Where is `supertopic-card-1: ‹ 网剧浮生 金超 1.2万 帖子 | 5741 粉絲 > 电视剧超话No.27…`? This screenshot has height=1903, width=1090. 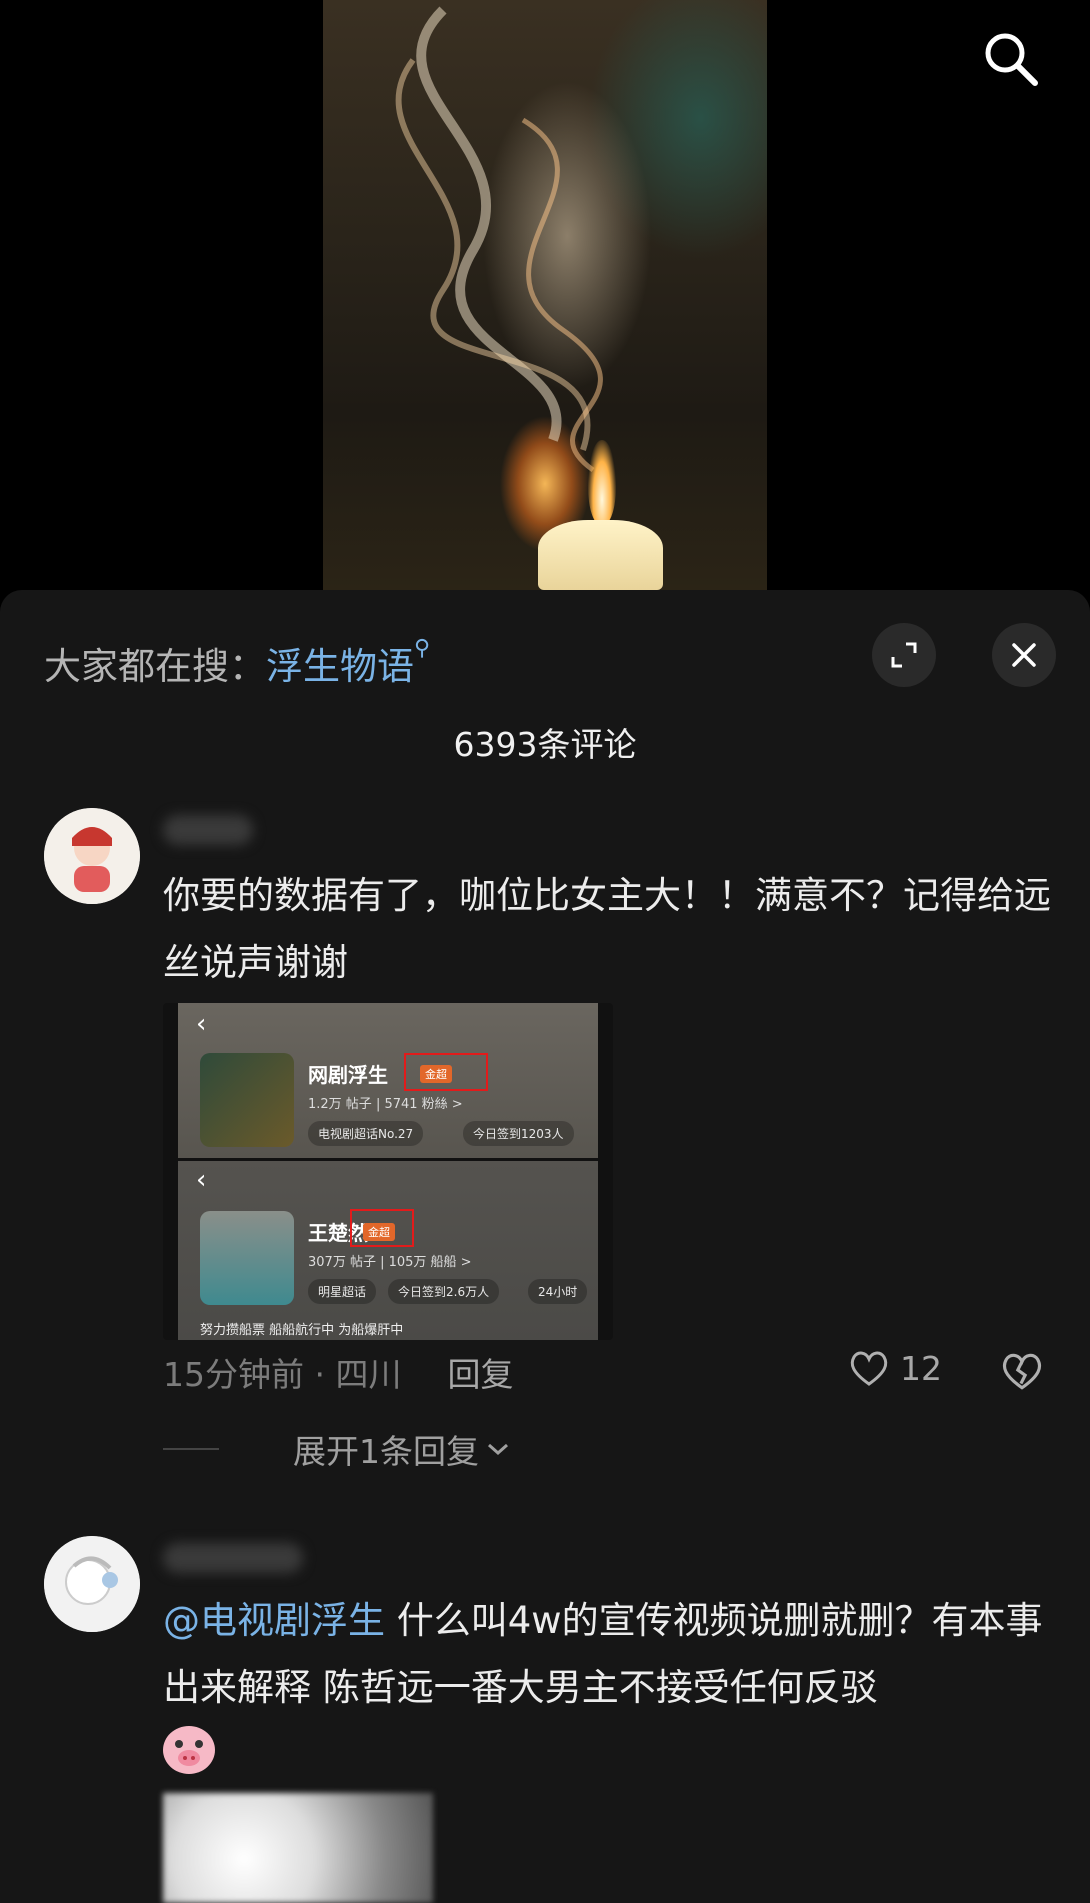
supertopic-card-1: ‹ 网剧浮生 金超 1.2万 帖子 | 5741 粉絲 > 电视剧超话No.27… is located at coordinates (388, 1080).